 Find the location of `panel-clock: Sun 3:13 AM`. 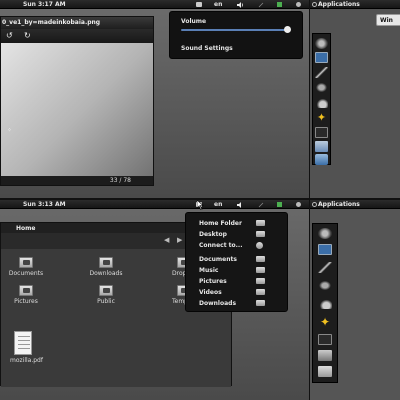

panel-clock: Sun 3:13 AM is located at coordinates (44, 204).